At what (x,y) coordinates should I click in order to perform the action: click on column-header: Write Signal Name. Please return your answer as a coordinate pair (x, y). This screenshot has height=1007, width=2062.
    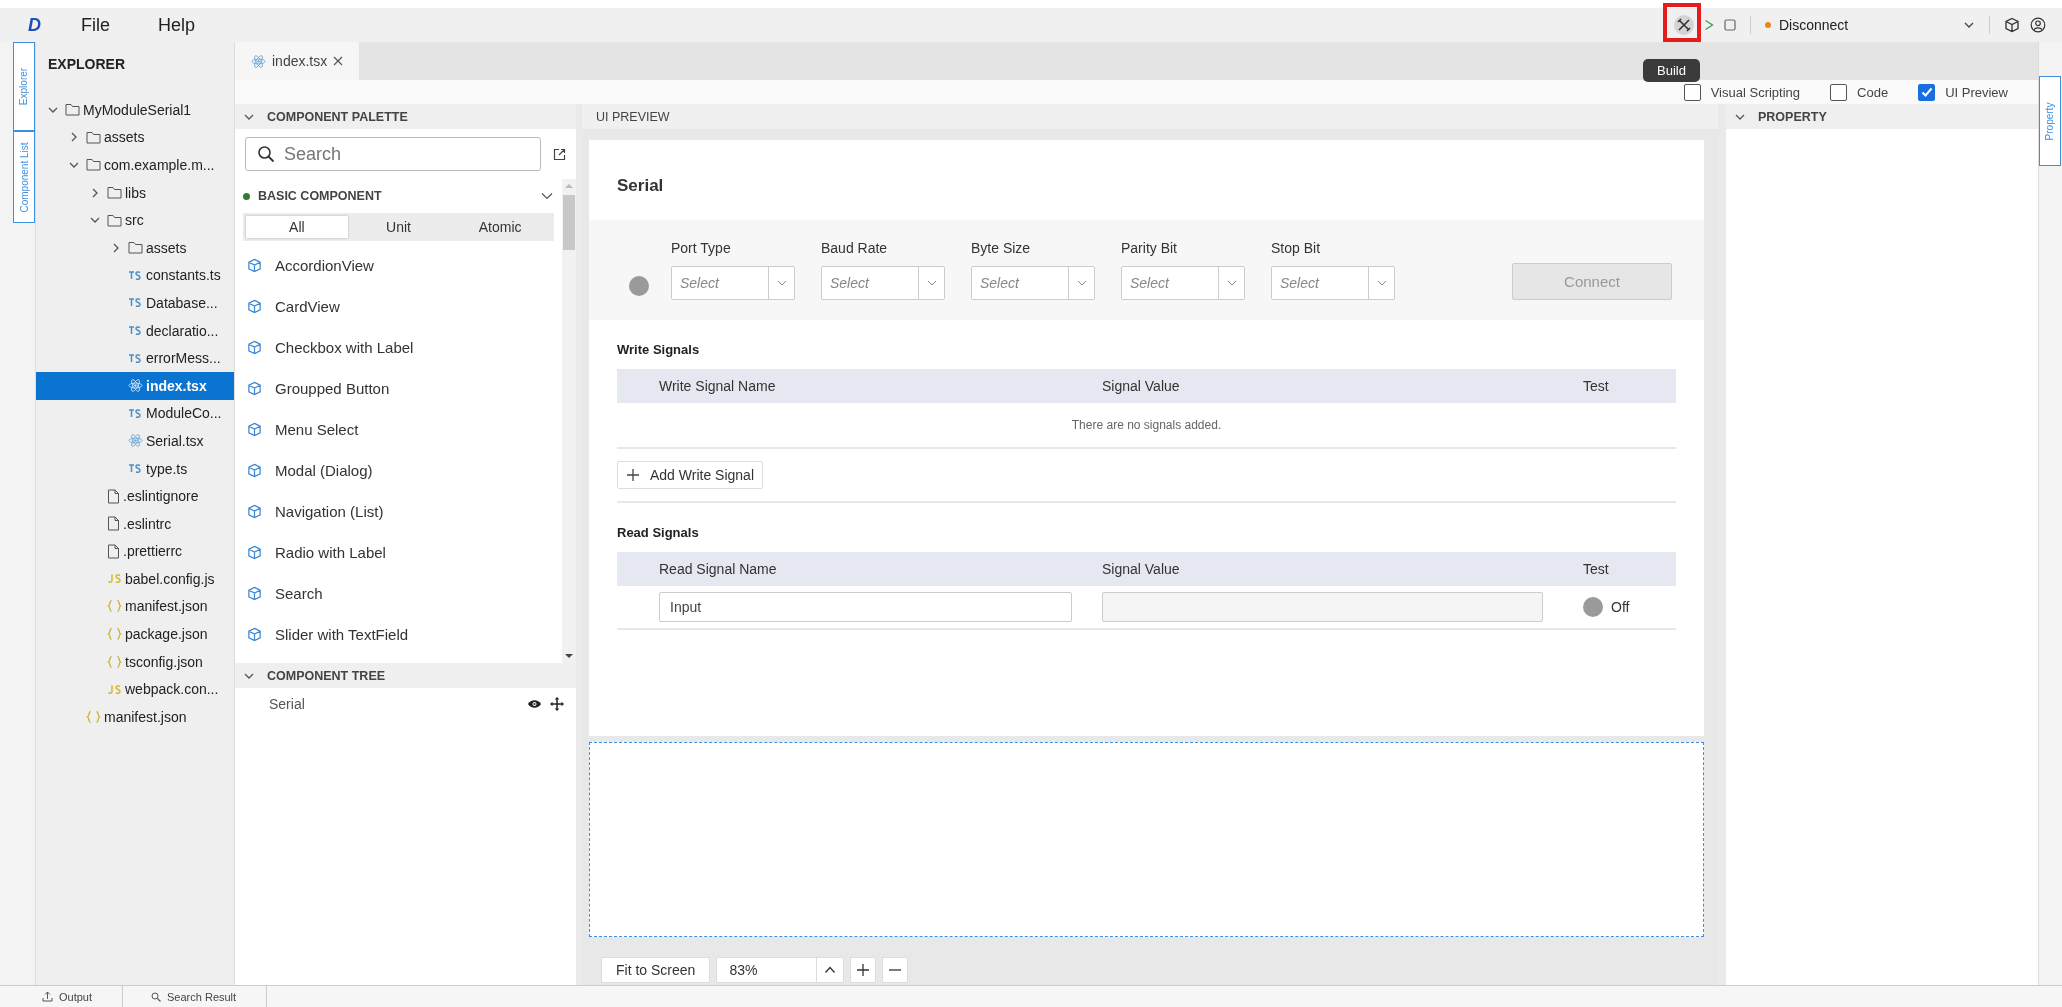
    Looking at the image, I should click on (718, 386).